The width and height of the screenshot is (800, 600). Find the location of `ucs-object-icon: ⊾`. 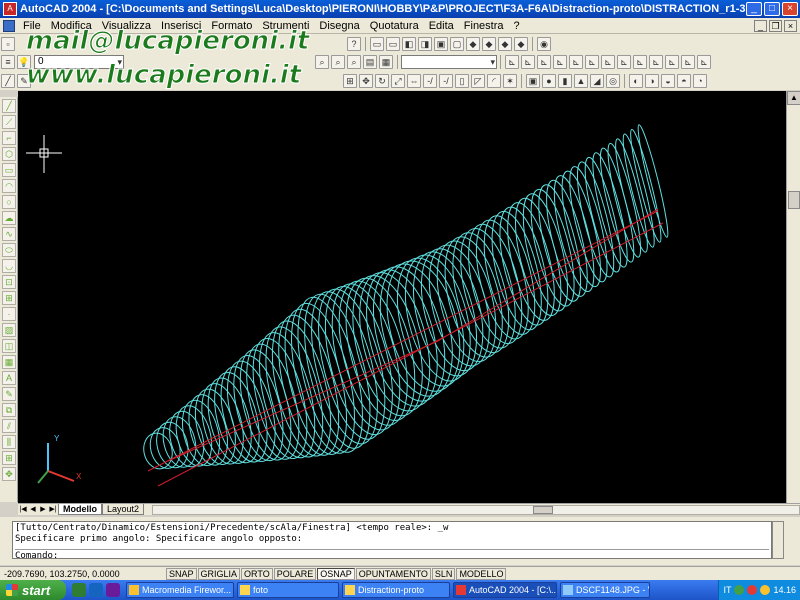

ucs-object-icon: ⊾ is located at coordinates (560, 62).